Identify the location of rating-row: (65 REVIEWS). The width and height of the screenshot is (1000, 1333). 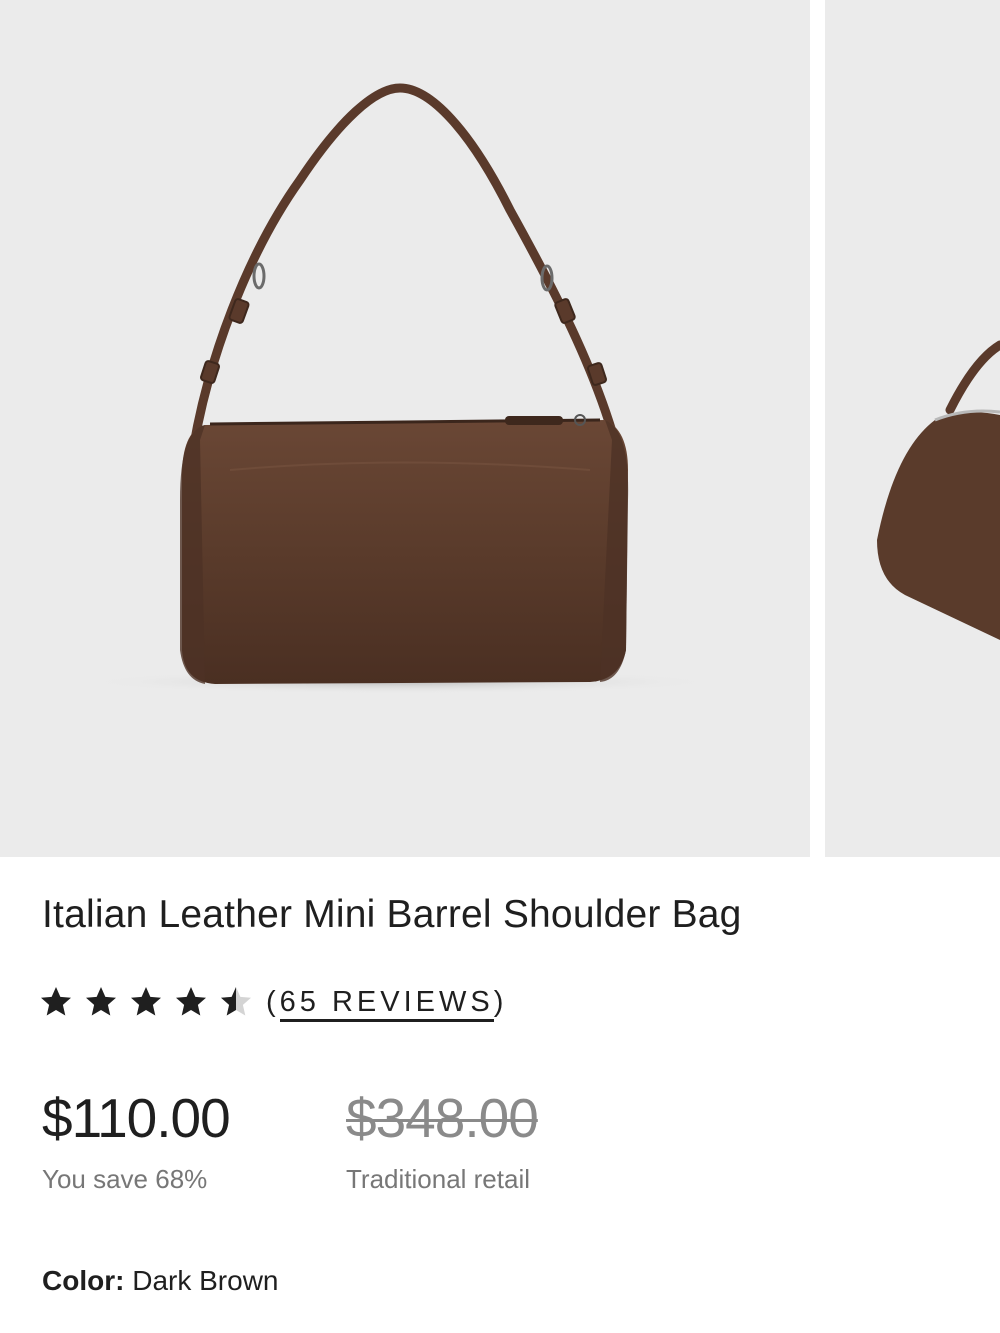
(272, 1005).